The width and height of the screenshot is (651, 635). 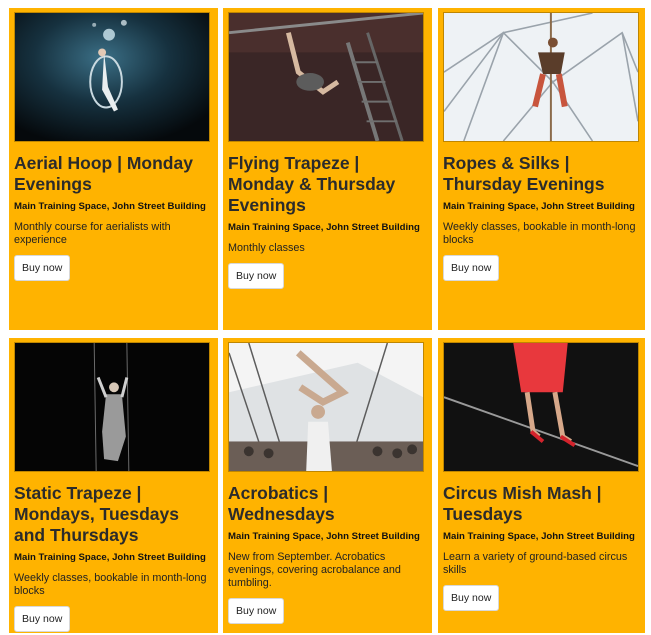 What do you see at coordinates (113, 174) in the screenshot?
I see `class-title: Aerial Hoop | Monday Evenings` at bounding box center [113, 174].